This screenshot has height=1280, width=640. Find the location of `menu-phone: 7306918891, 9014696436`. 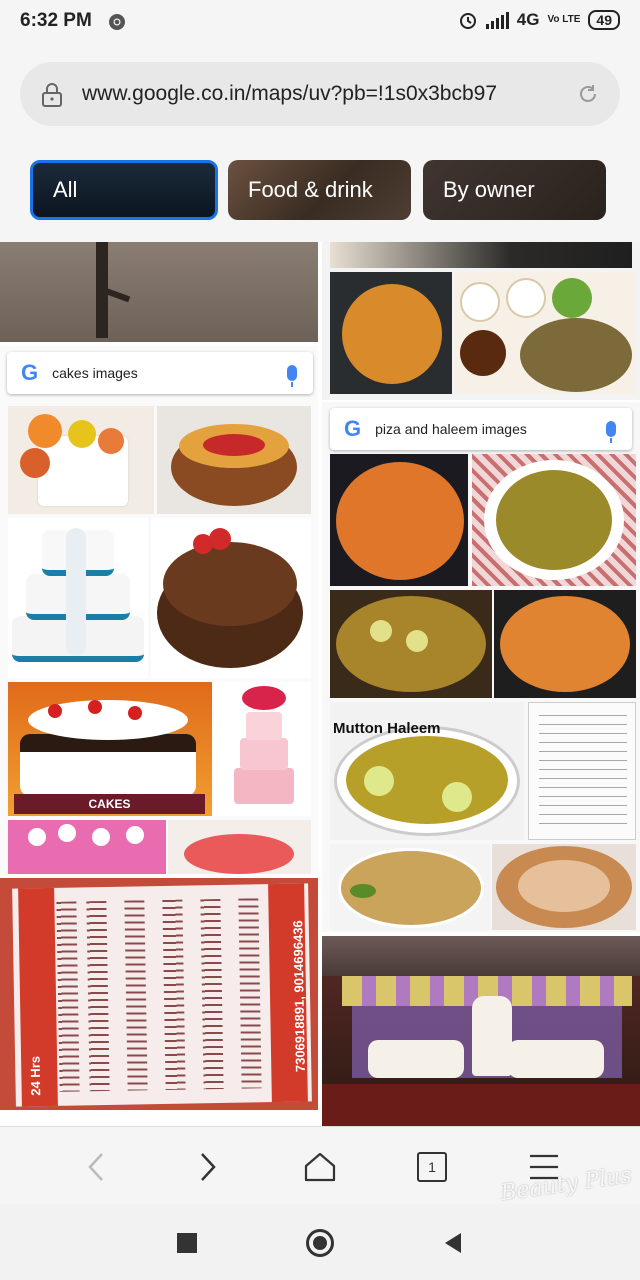

menu-phone: 7306918891, 9014696436 is located at coordinates (299, 996).